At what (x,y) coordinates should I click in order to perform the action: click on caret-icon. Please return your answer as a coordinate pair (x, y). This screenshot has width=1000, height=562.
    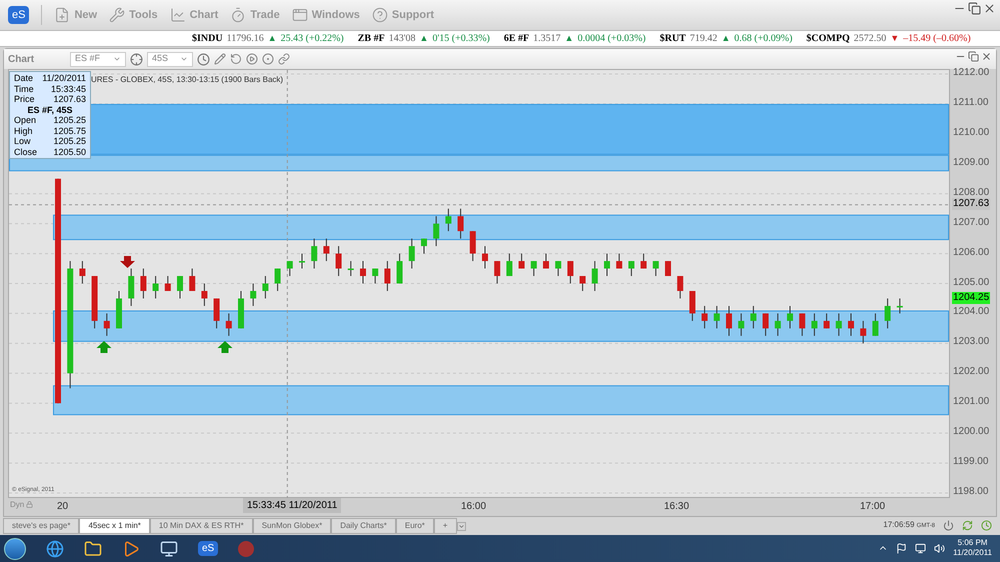
    Looking at the image, I should click on (117, 59).